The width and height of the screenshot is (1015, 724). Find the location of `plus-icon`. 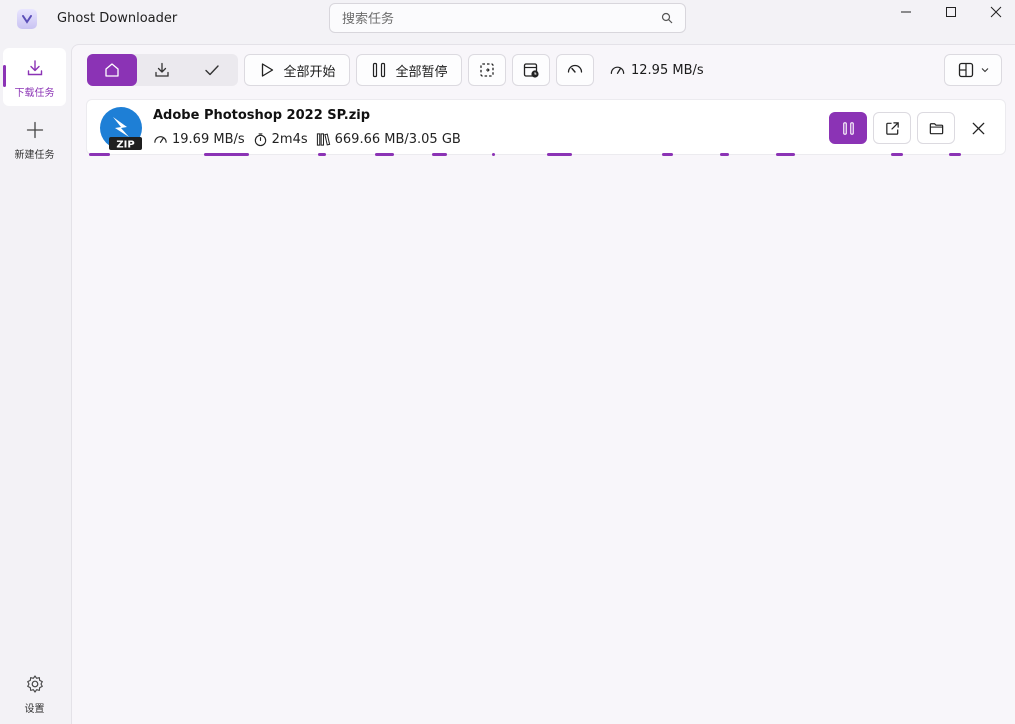

plus-icon is located at coordinates (34, 130).